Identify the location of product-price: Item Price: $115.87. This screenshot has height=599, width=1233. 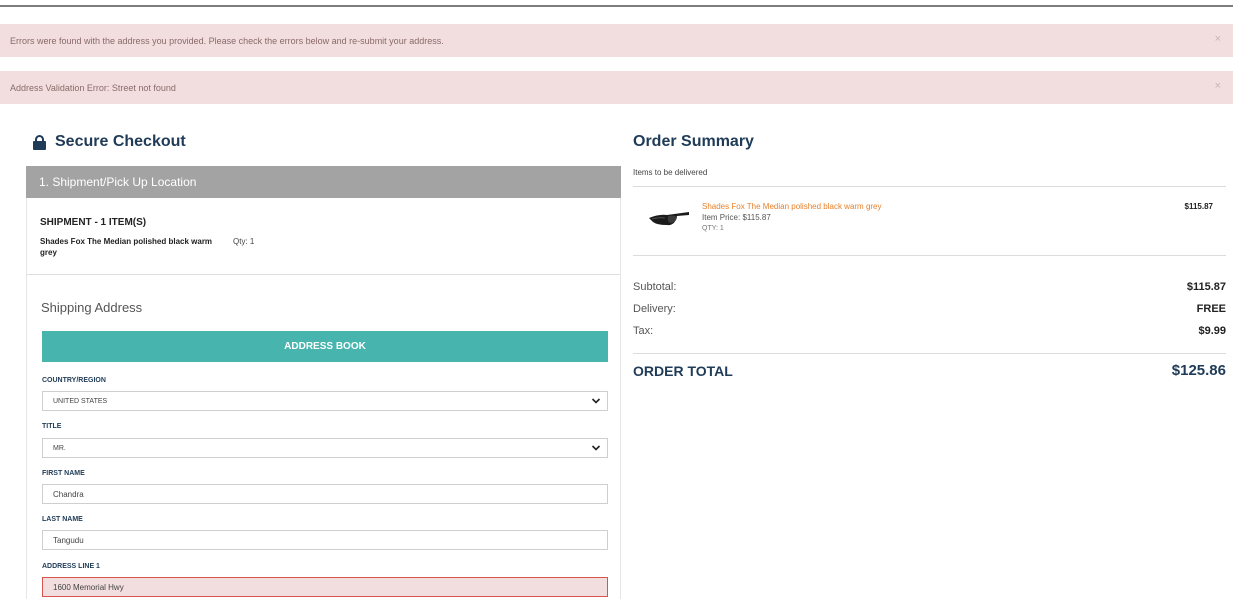
(736, 217).